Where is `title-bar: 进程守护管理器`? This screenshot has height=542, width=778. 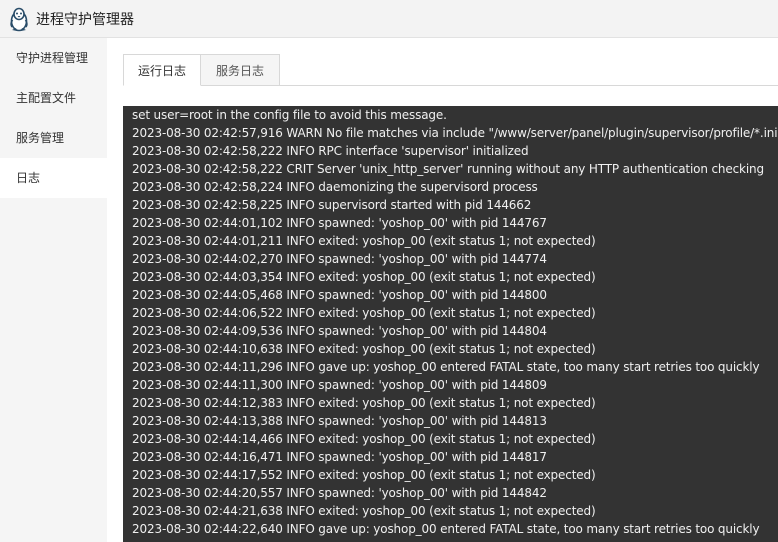 title-bar: 进程守护管理器 is located at coordinates (389, 19).